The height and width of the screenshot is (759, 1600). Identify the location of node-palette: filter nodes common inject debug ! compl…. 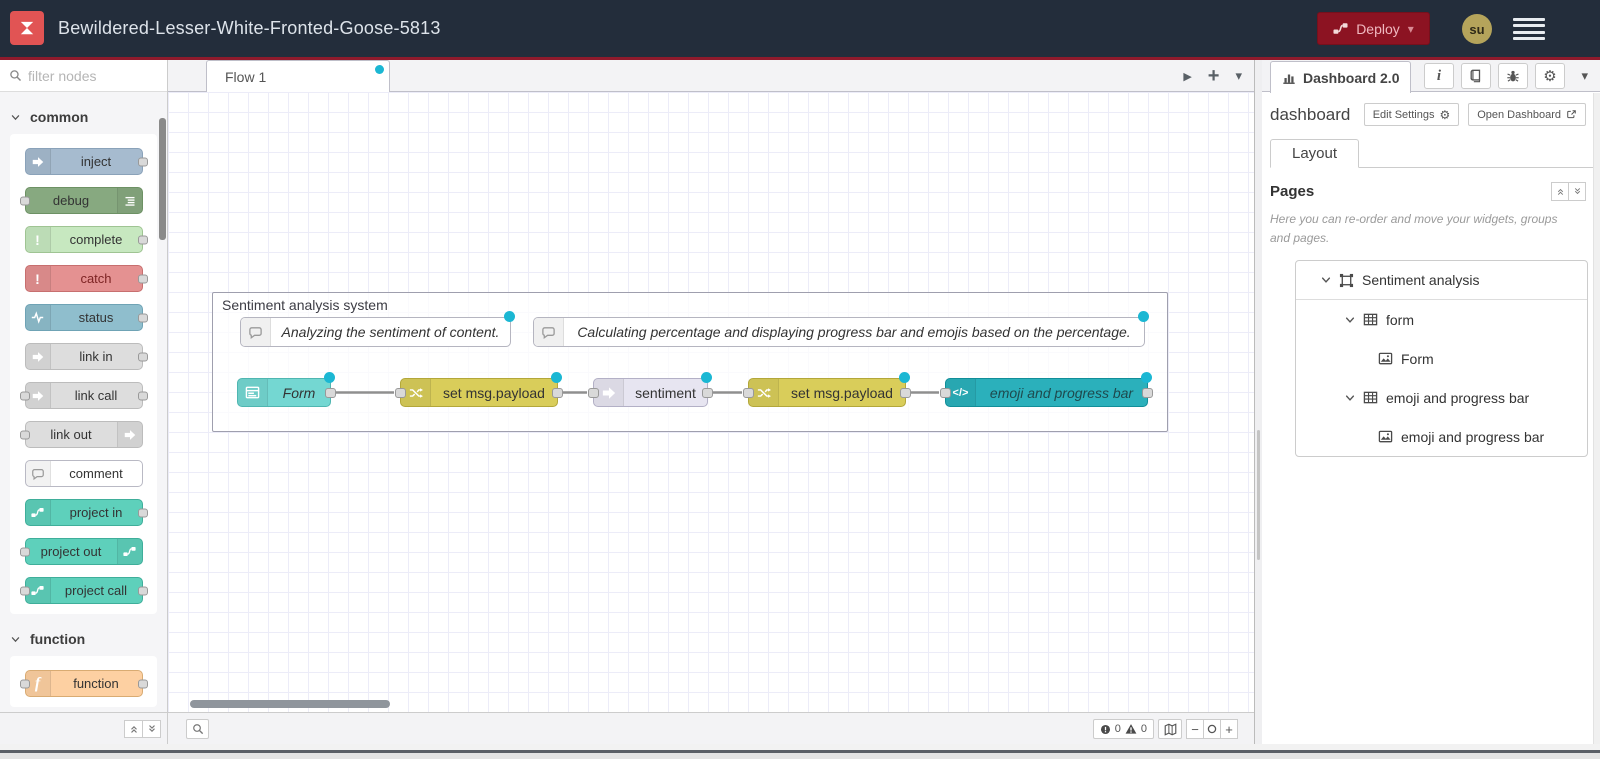
(84, 386).